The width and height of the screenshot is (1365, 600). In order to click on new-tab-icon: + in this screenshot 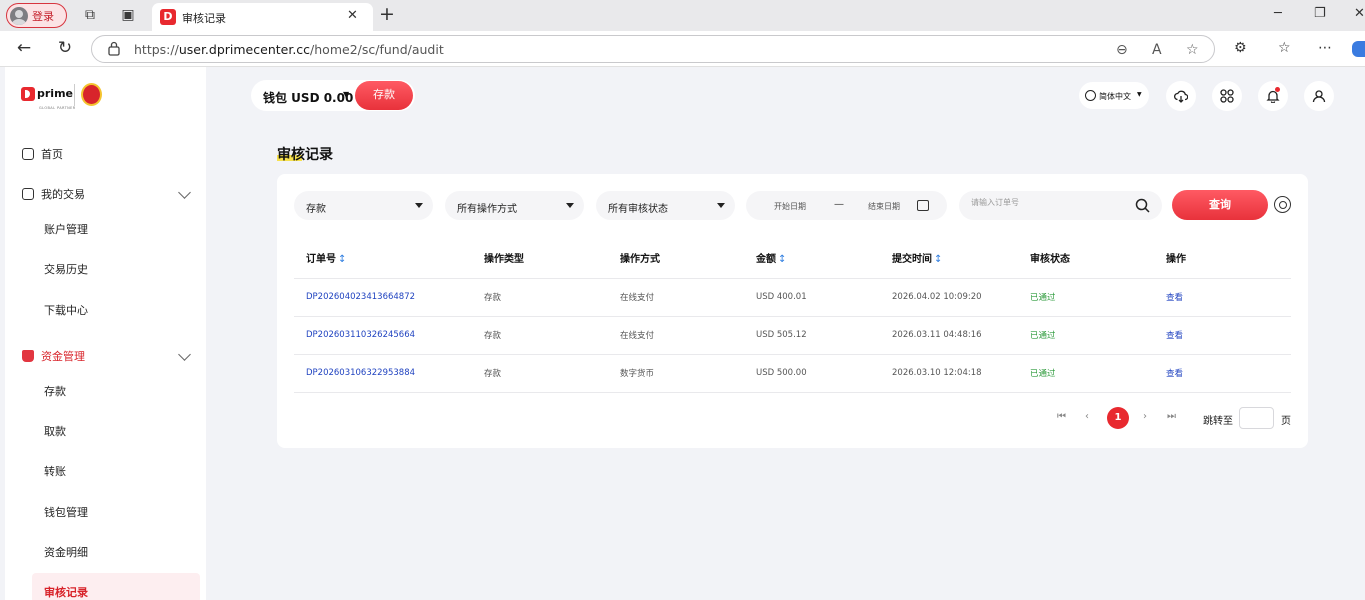, I will do `click(387, 14)`.